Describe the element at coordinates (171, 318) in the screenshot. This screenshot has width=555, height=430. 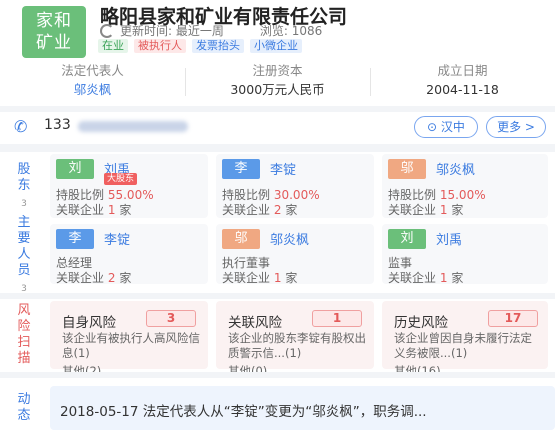
I see `risk-count: 3` at that location.